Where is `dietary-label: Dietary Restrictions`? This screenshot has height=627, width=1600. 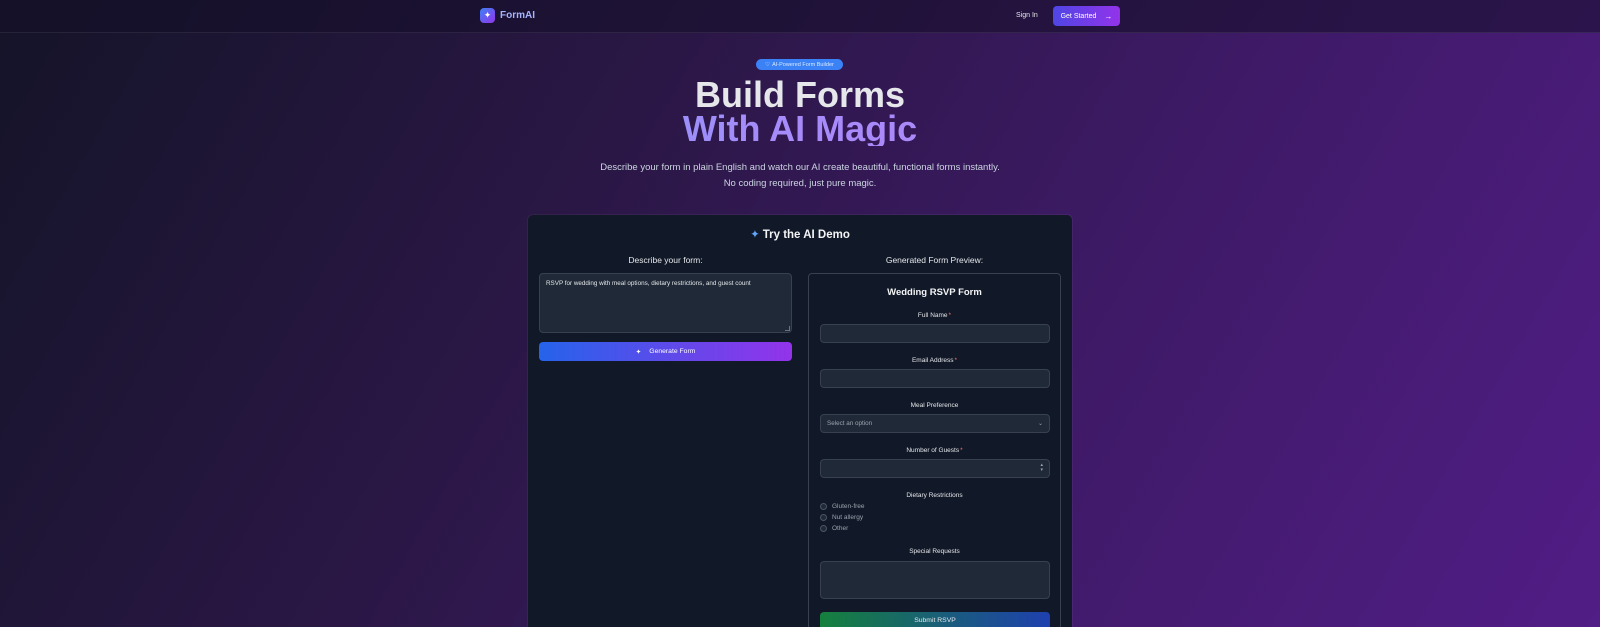 dietary-label: Dietary Restrictions is located at coordinates (934, 495).